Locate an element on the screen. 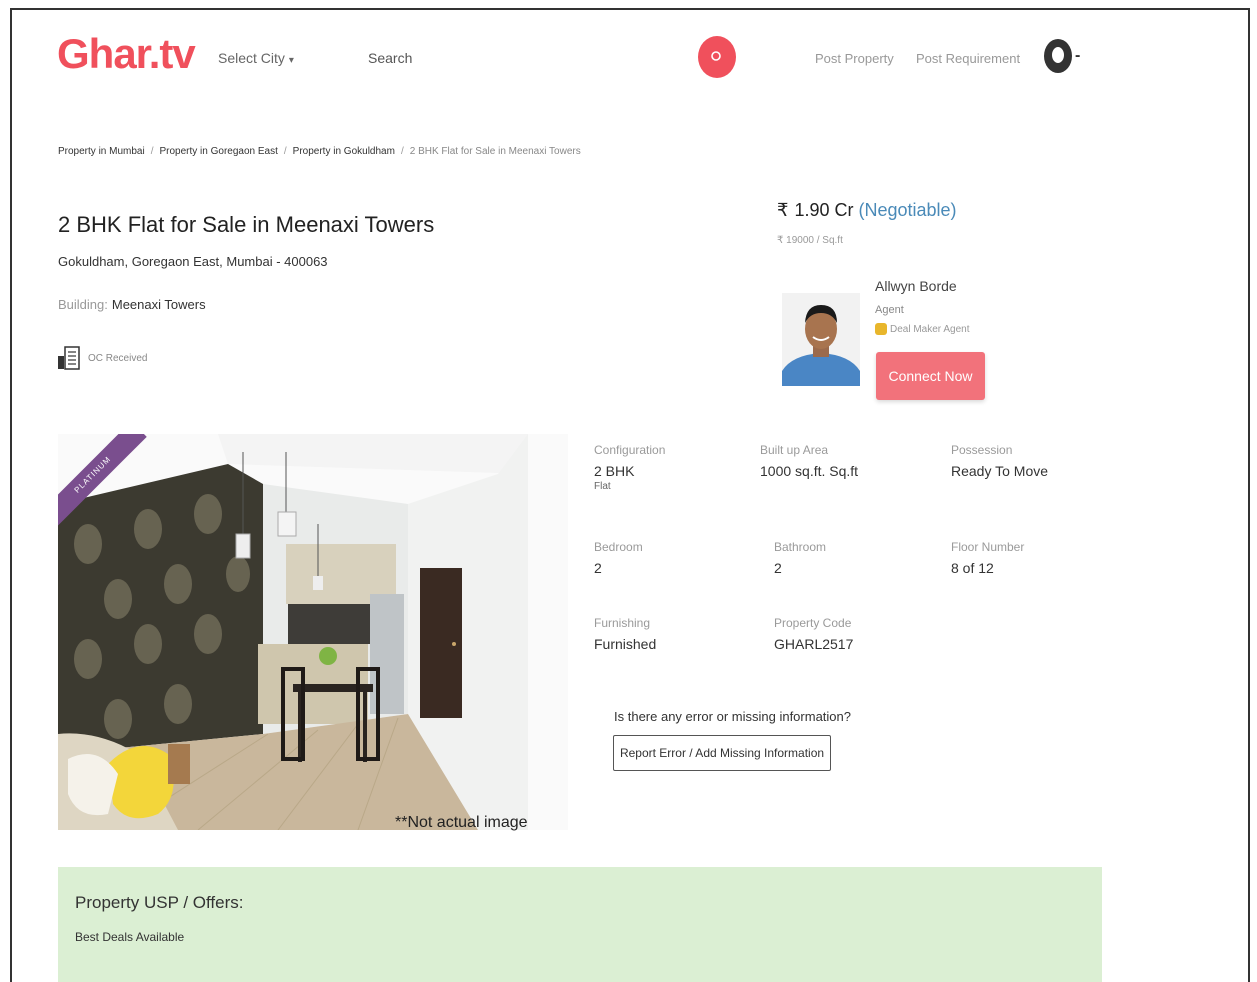  search-input: Search is located at coordinates (390, 58).